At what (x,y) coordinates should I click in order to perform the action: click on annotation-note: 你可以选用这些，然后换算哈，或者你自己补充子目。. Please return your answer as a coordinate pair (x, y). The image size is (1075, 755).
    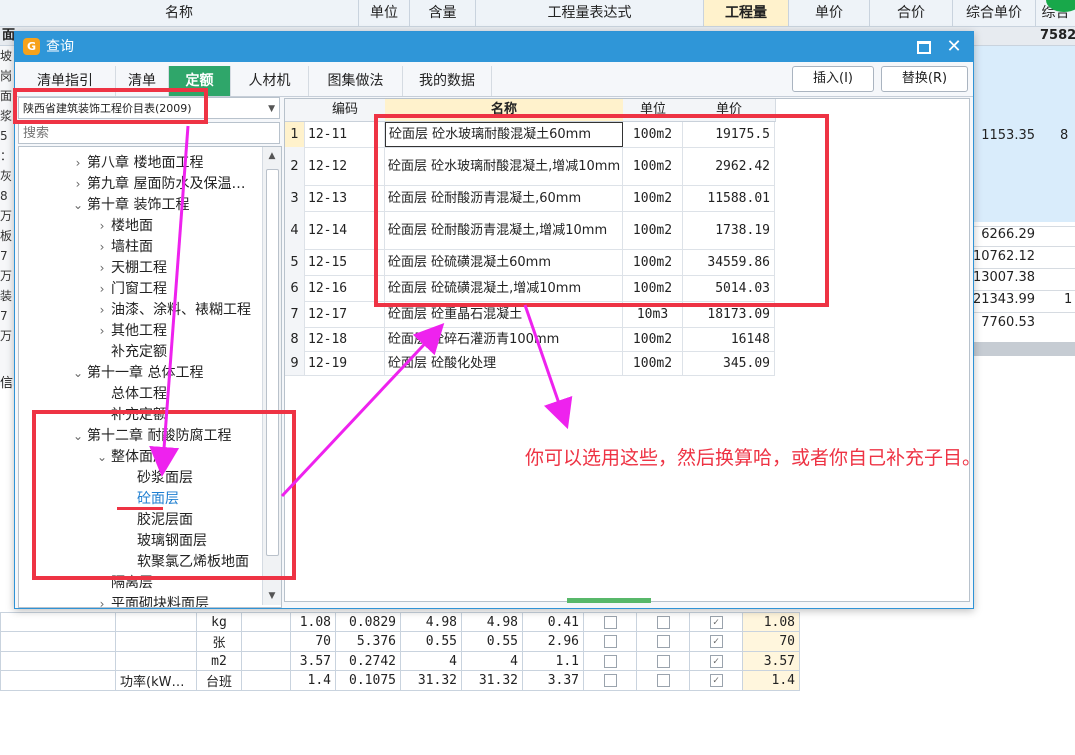
    Looking at the image, I should click on (753, 458).